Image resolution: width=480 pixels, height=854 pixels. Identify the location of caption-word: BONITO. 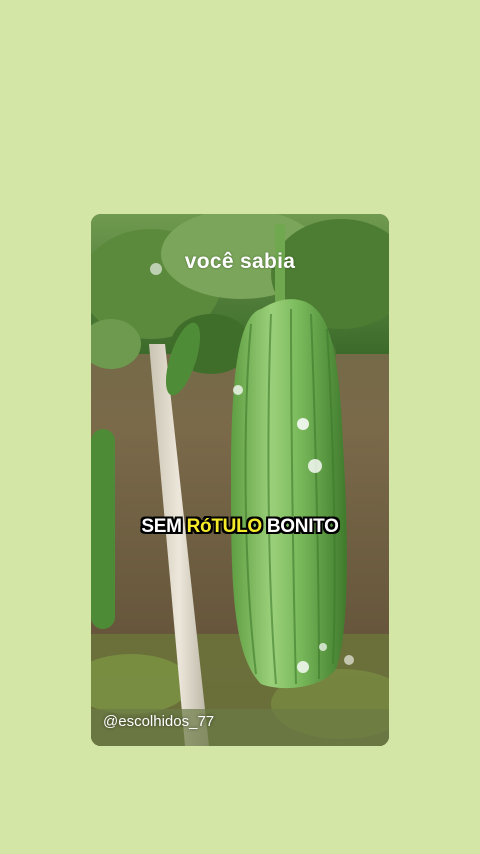
(302, 526).